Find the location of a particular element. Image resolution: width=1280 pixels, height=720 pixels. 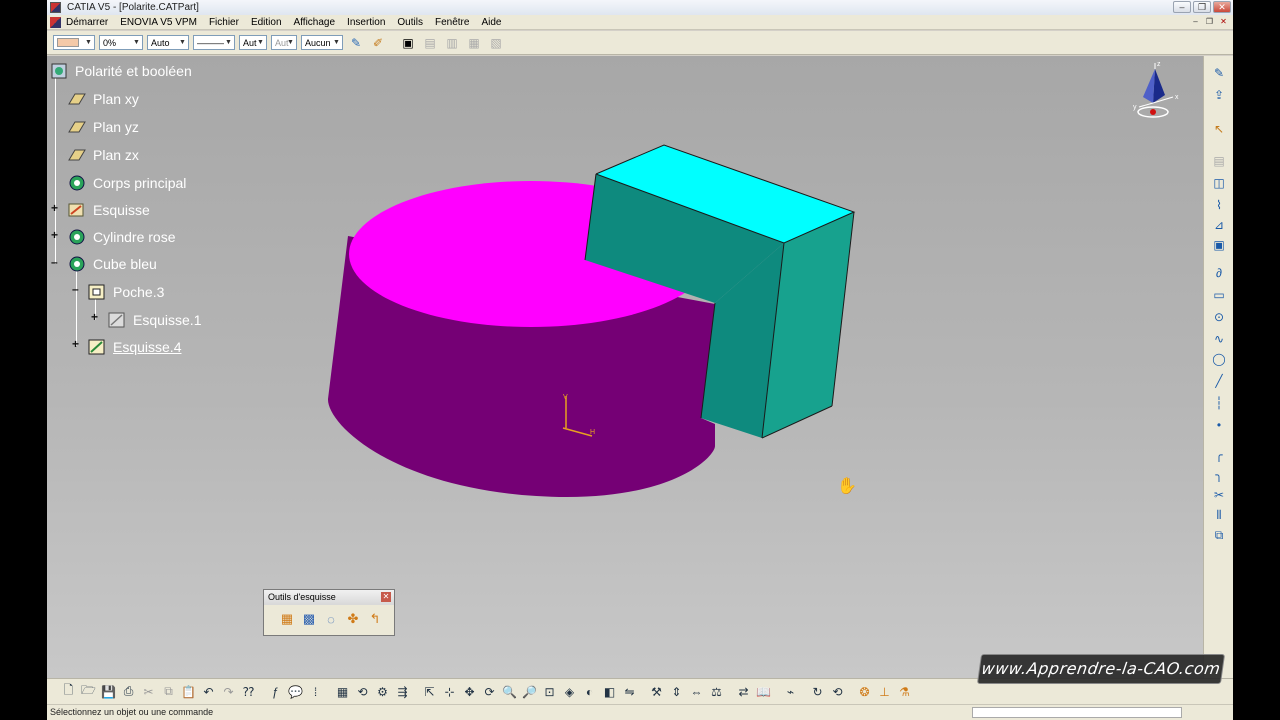

rotate-icon: ⟳ is located at coordinates (489, 691).